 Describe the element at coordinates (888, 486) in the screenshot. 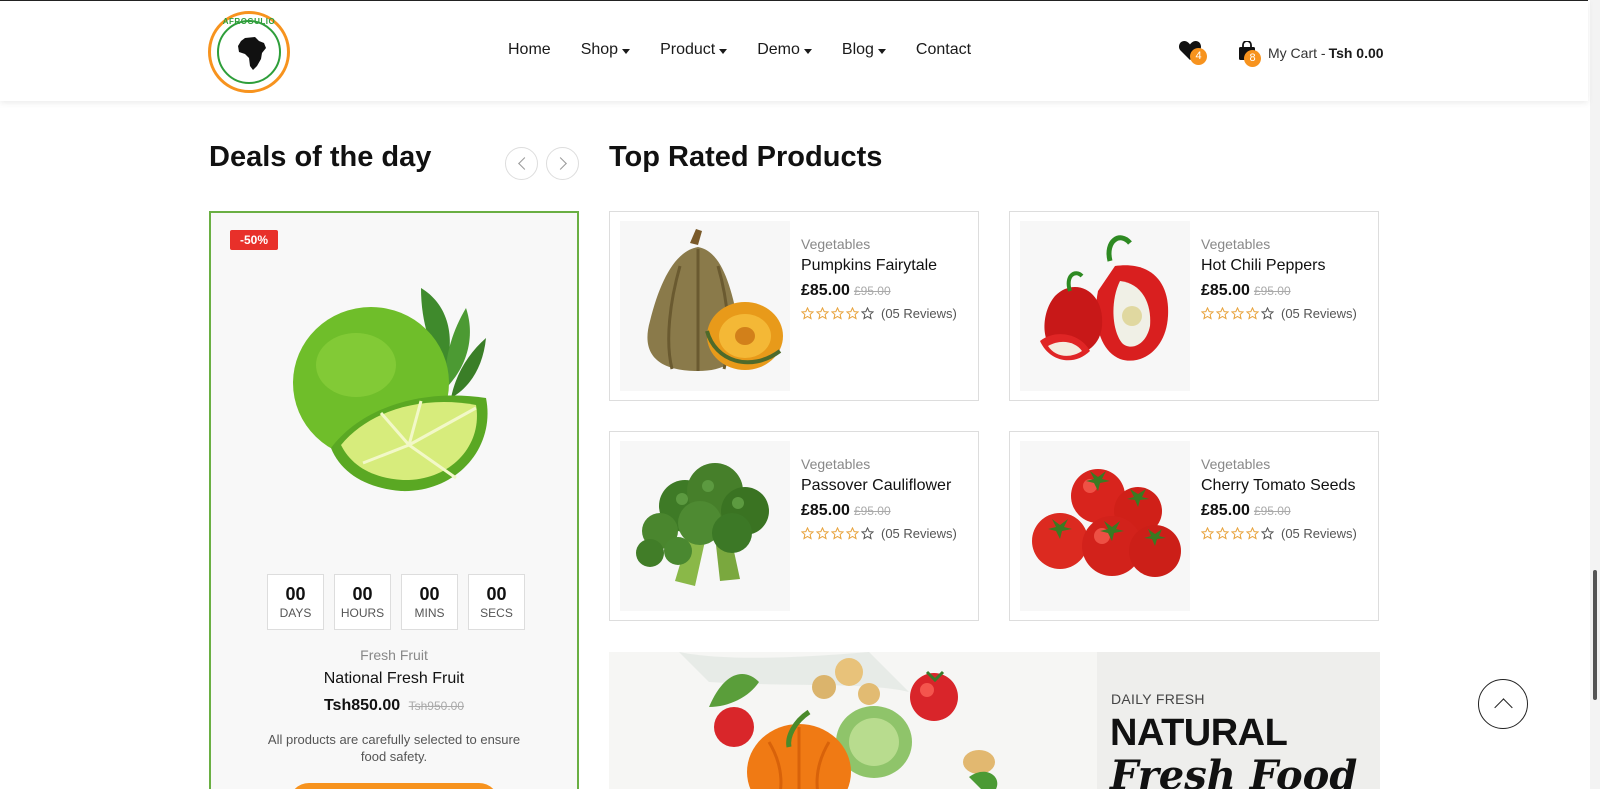

I see `product-name: Passover Cauliflower` at that location.